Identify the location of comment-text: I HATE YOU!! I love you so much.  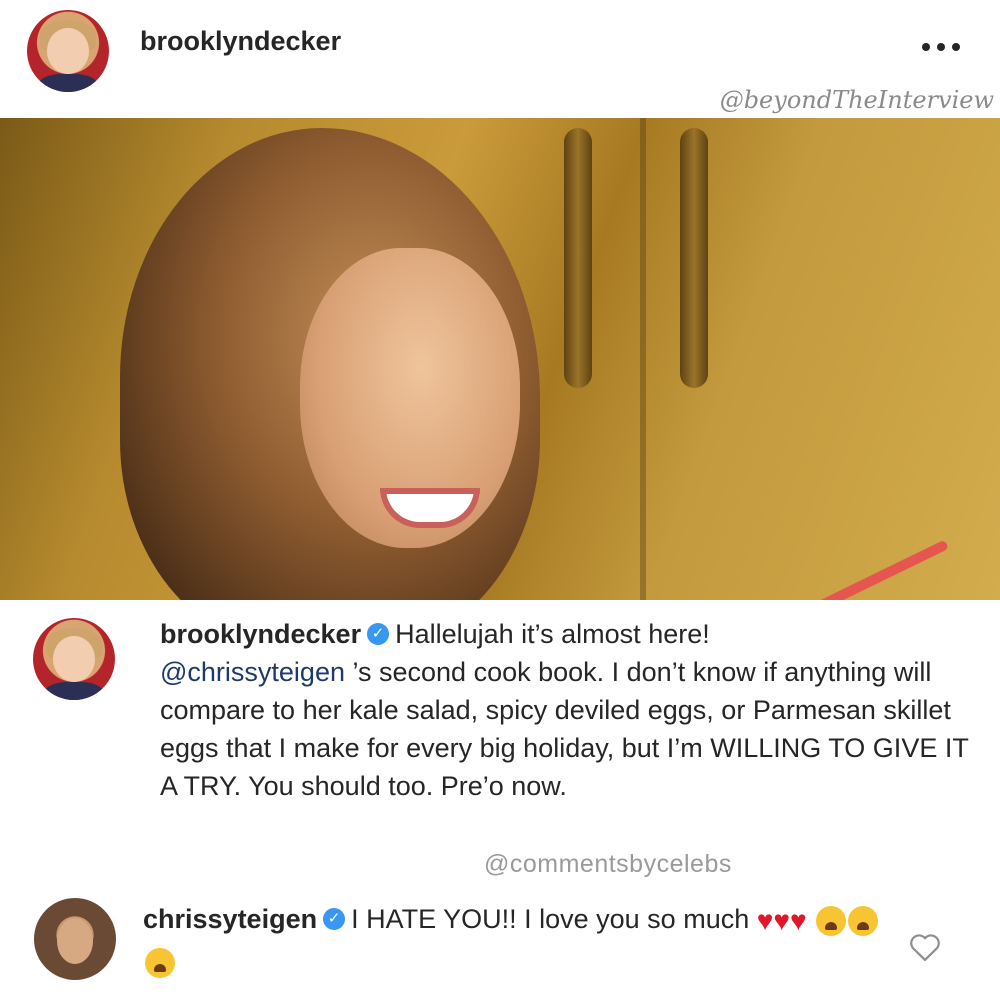
(550, 919).